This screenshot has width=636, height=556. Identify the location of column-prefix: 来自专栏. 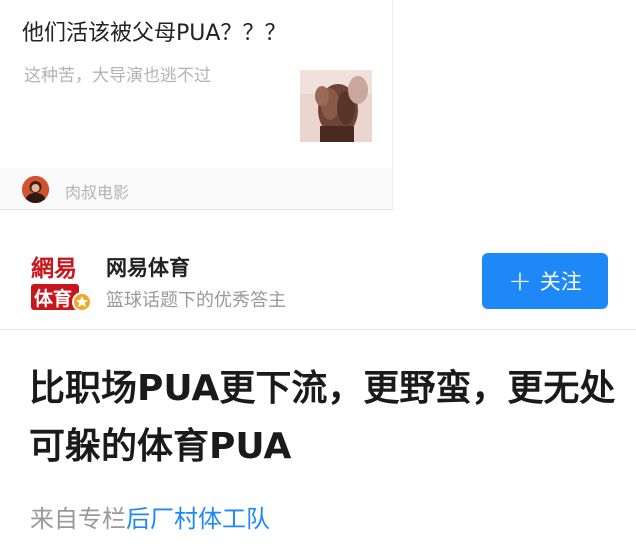
(78, 519).